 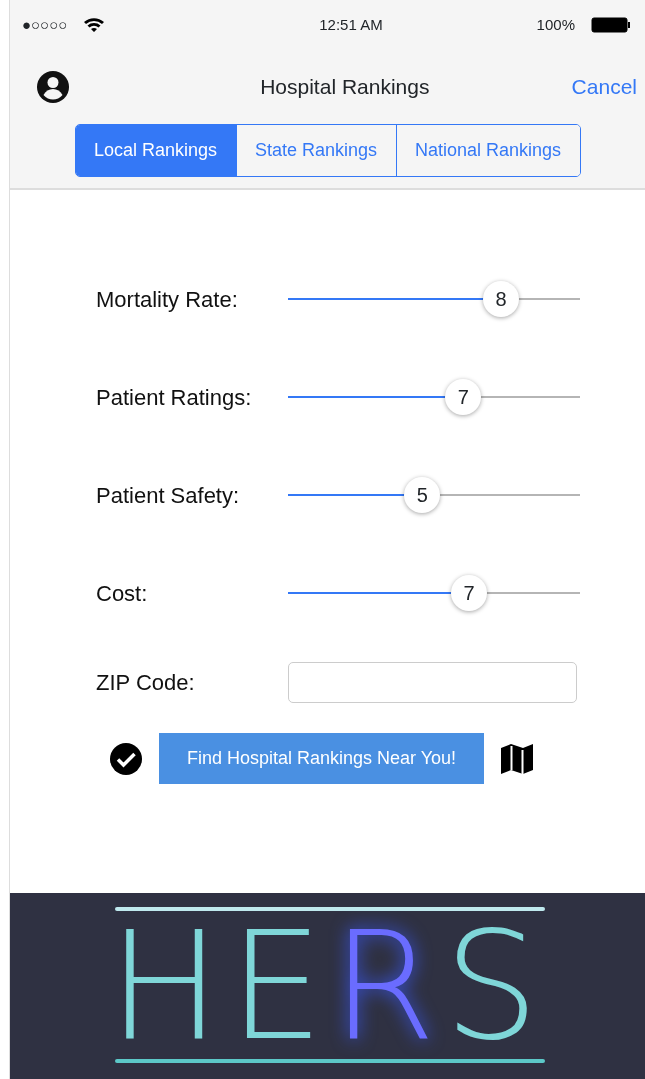 I want to click on slider-label: Cost:, so click(x=122, y=593).